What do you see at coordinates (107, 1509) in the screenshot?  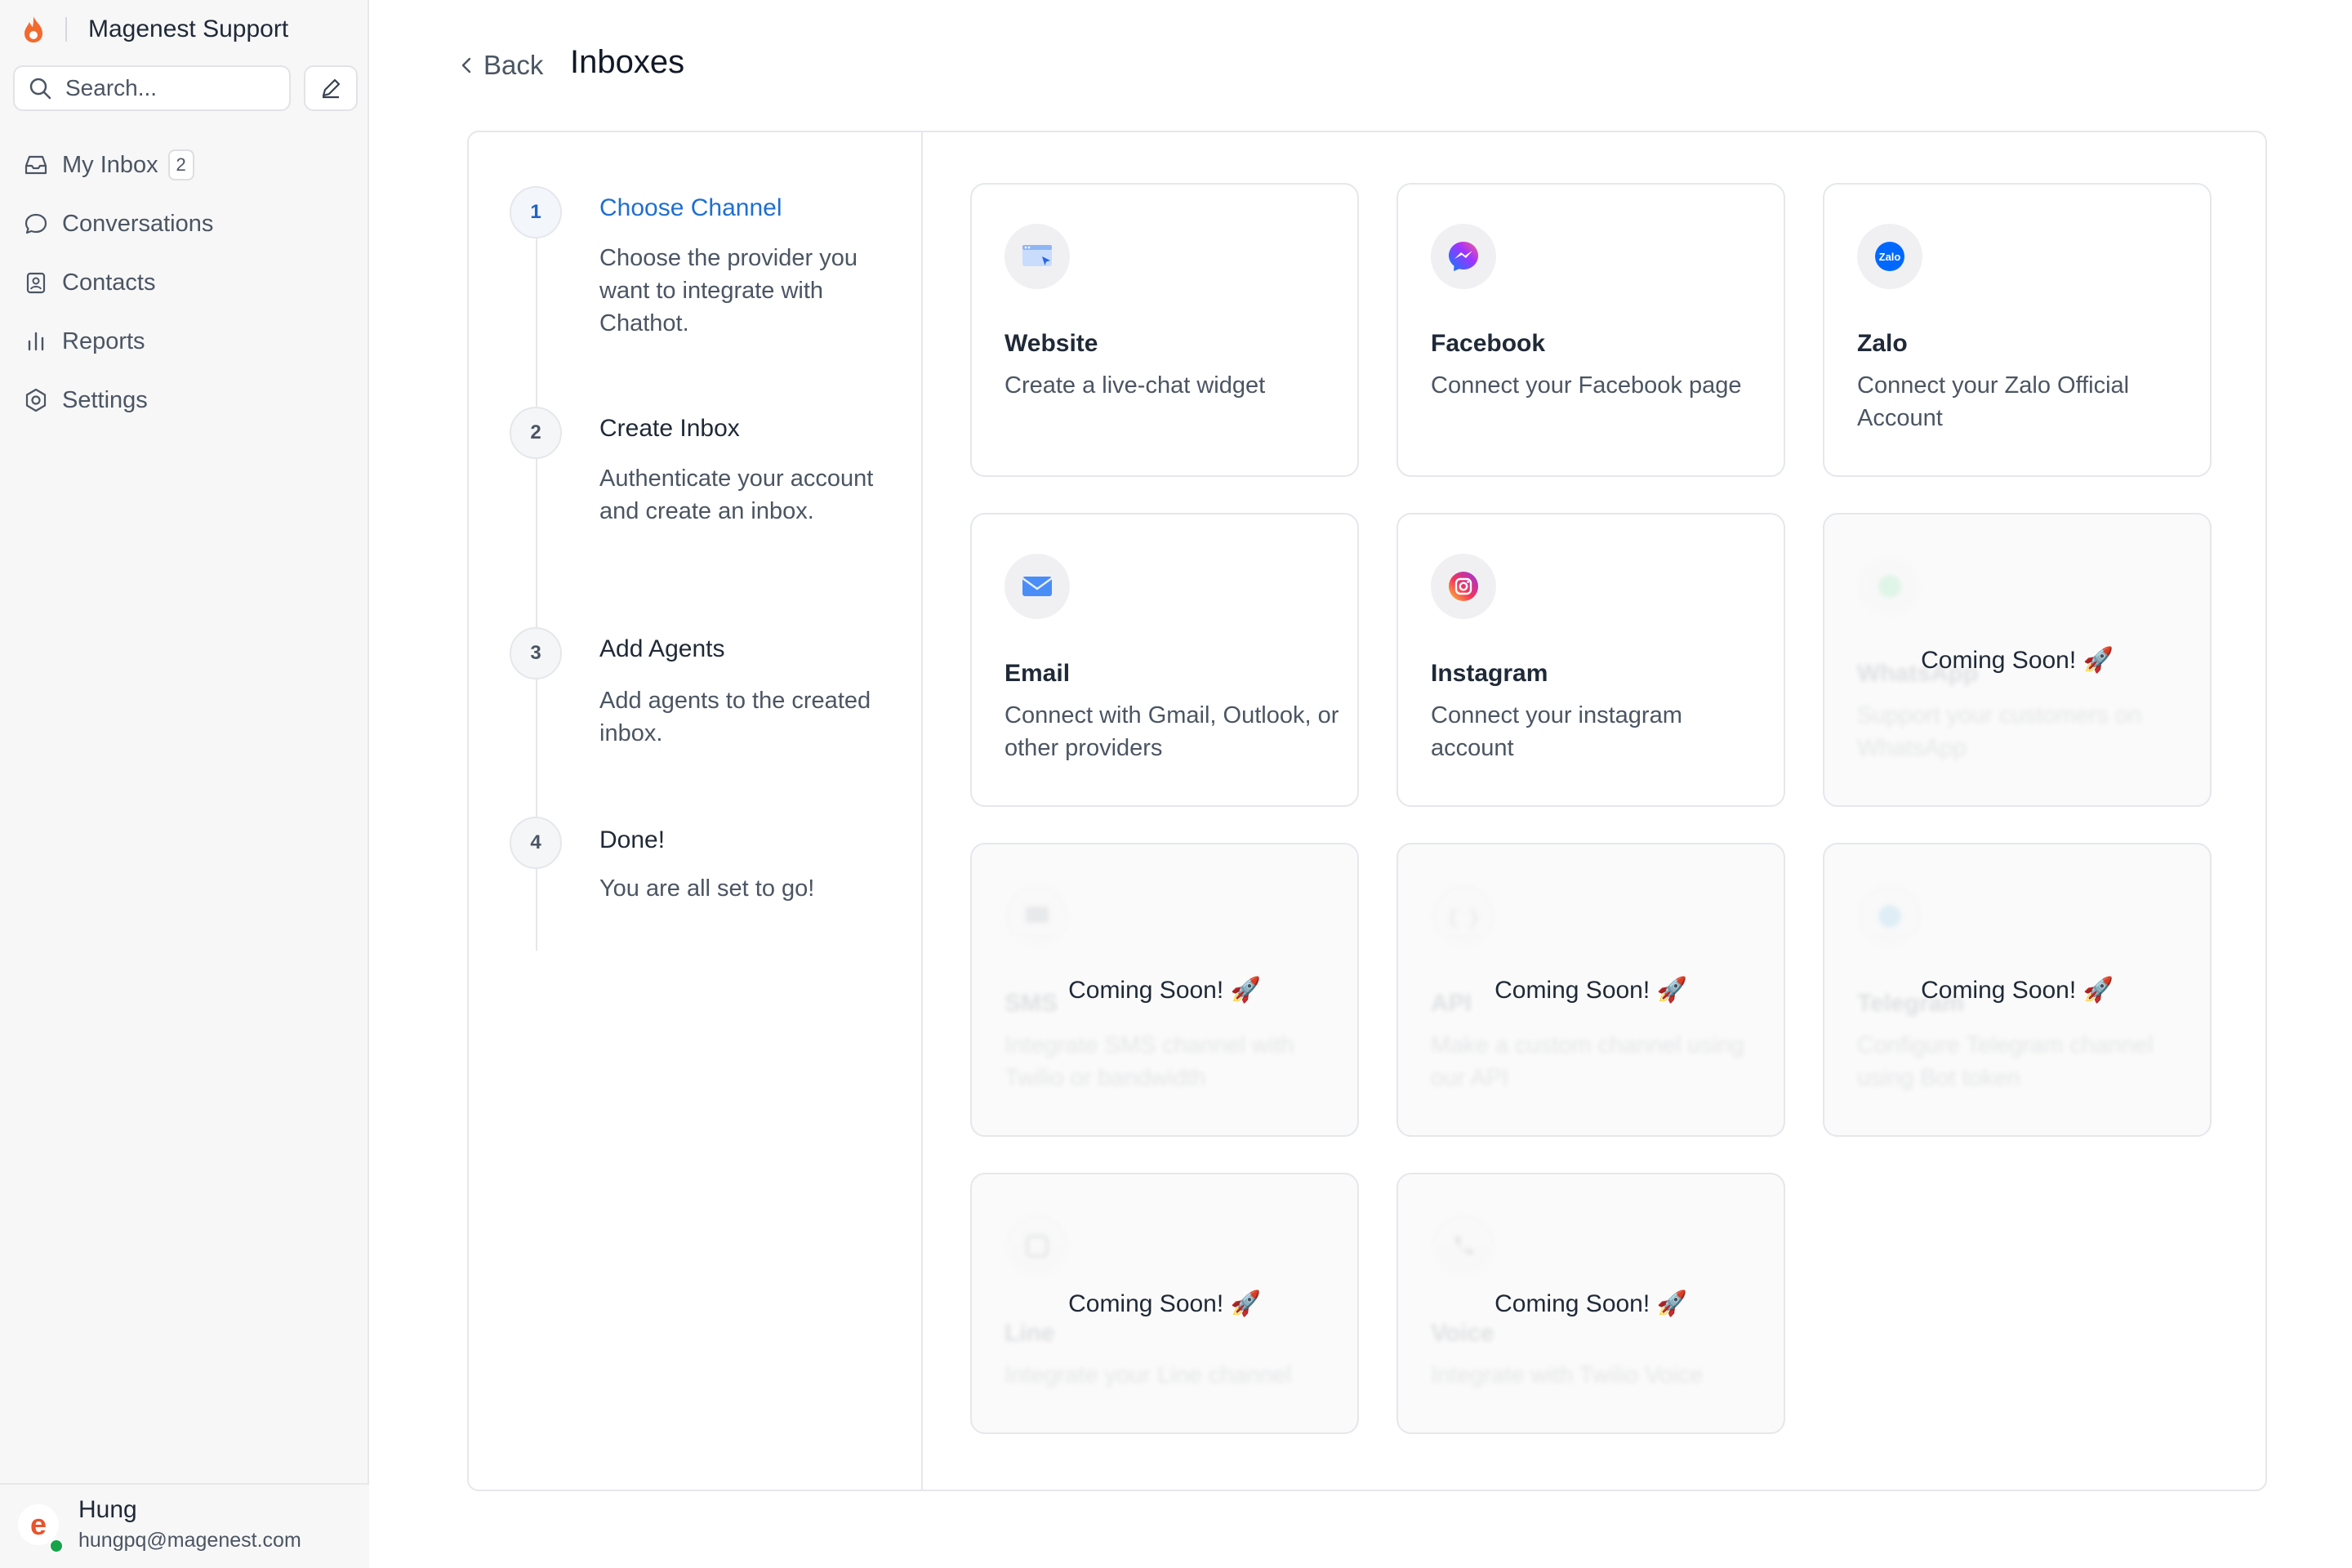 I see `user-name: Hung` at bounding box center [107, 1509].